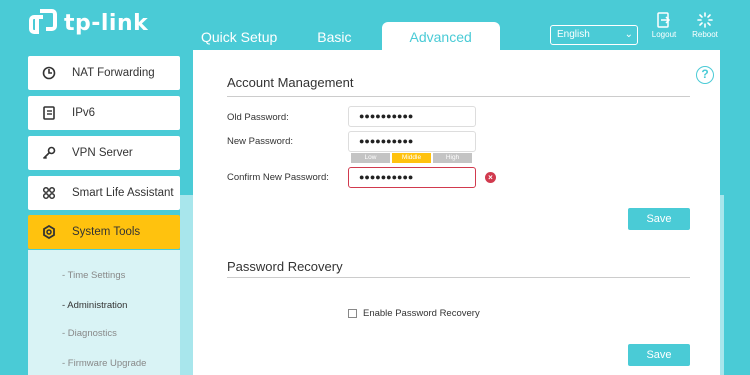  I want to click on new-password-label: New Password:, so click(260, 141).